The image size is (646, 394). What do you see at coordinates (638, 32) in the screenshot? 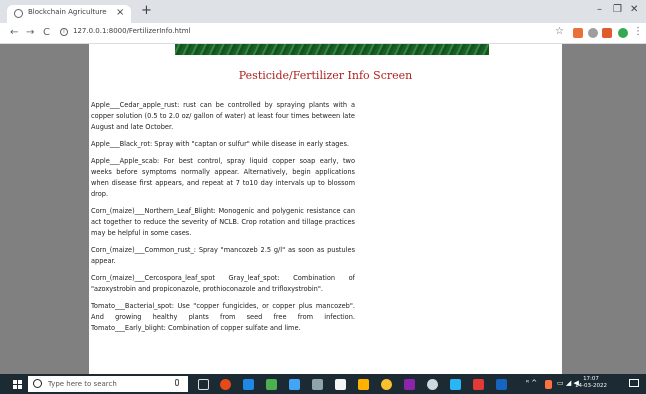
I see `browser-menu-icon: ⋮` at bounding box center [638, 32].